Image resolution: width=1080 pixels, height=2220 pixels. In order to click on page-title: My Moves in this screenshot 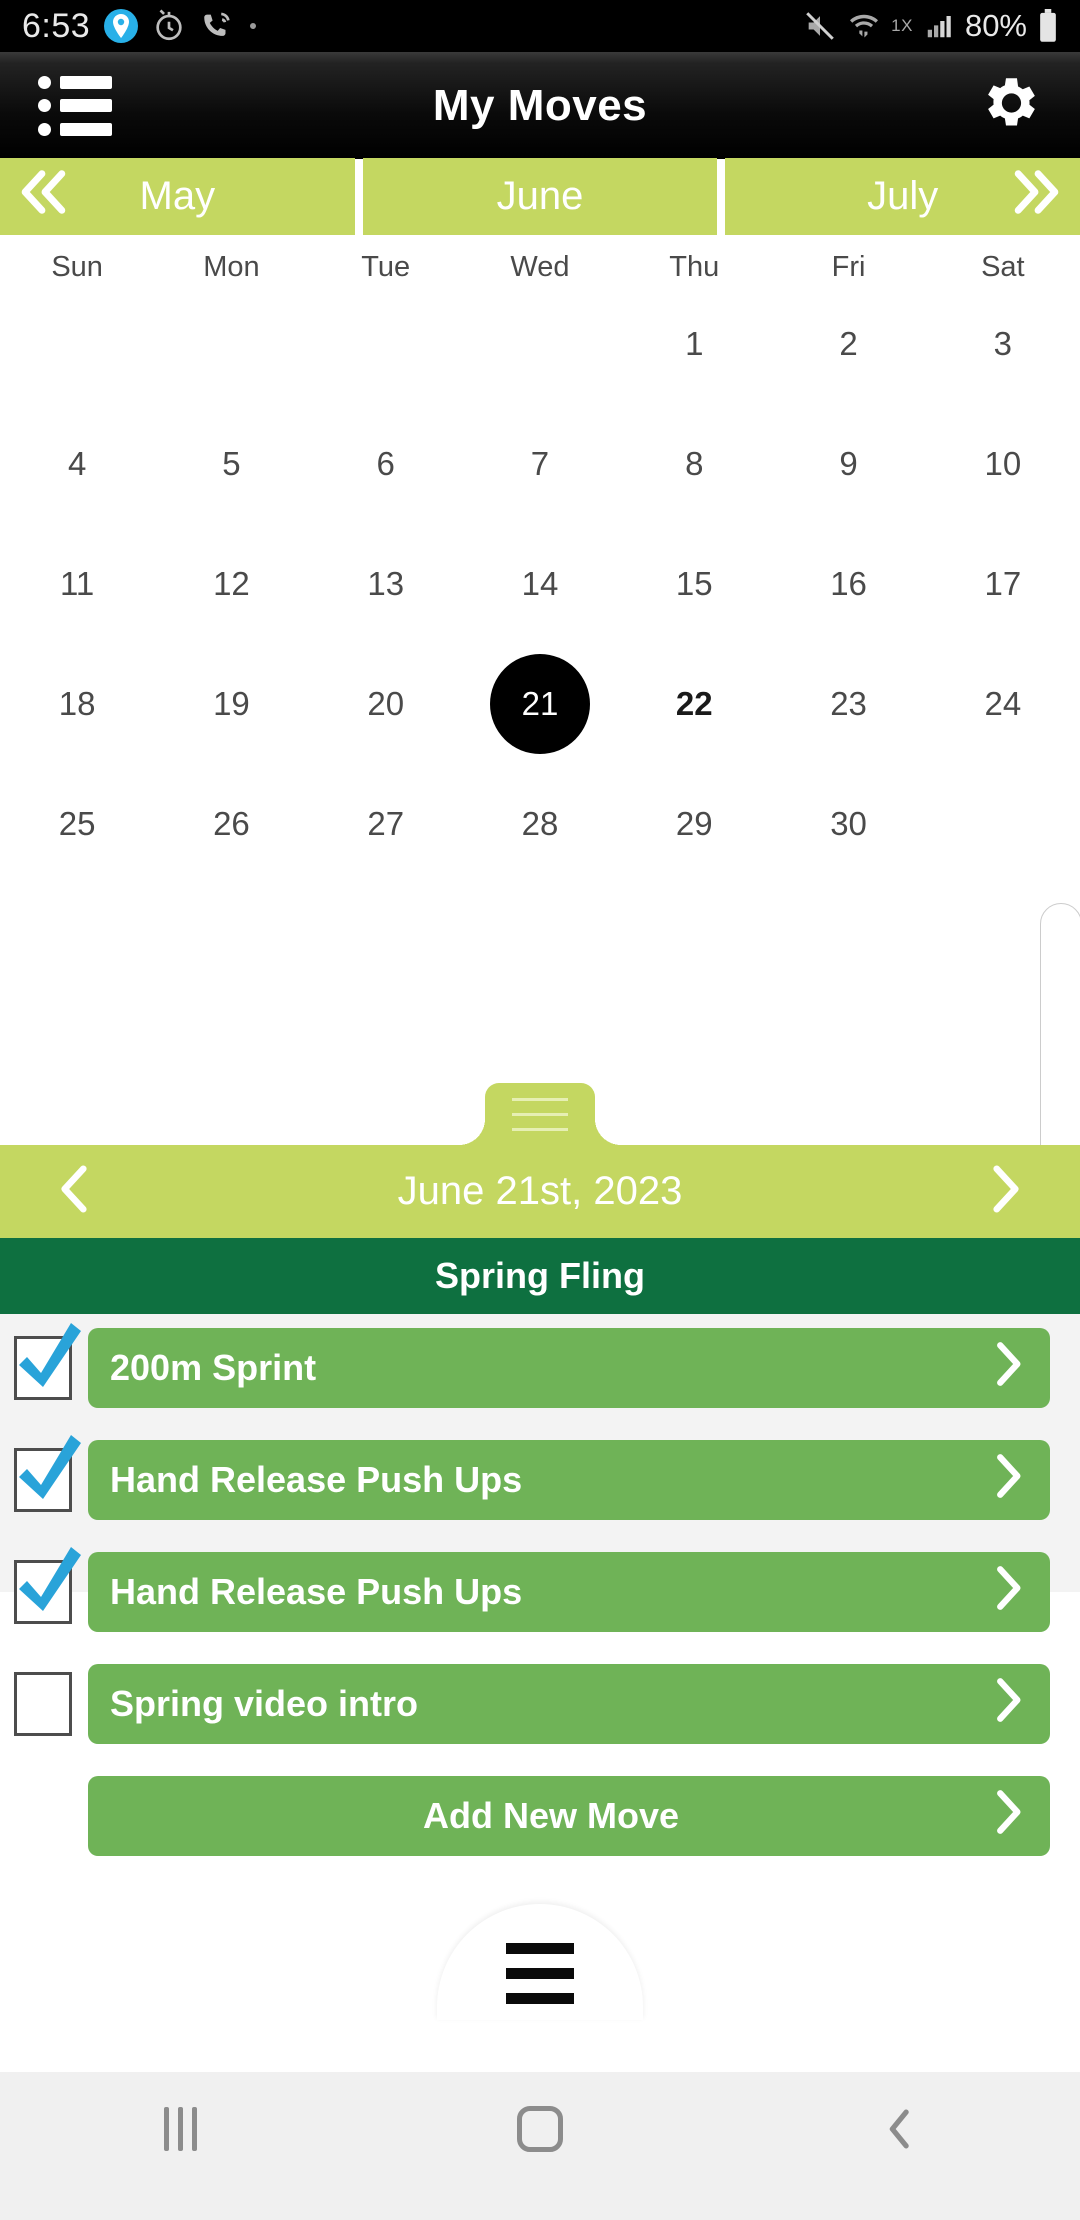, I will do `click(540, 105)`.